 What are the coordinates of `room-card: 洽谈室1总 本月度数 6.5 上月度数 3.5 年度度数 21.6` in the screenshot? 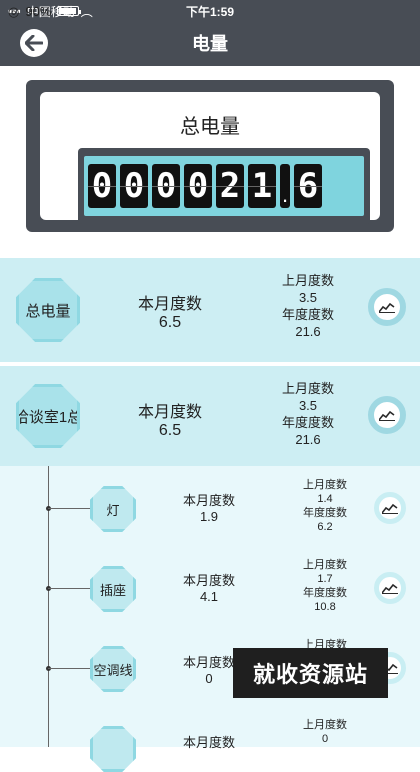 It's located at (210, 416).